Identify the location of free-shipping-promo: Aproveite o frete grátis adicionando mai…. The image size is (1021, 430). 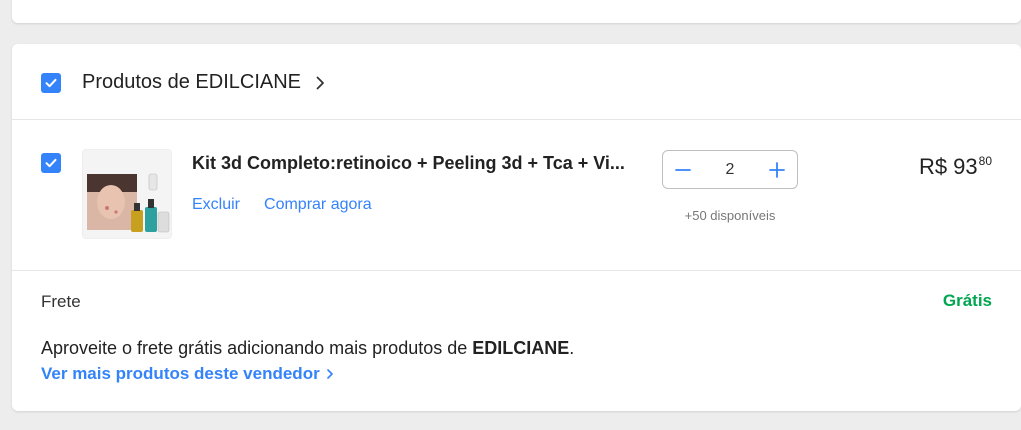
(307, 348).